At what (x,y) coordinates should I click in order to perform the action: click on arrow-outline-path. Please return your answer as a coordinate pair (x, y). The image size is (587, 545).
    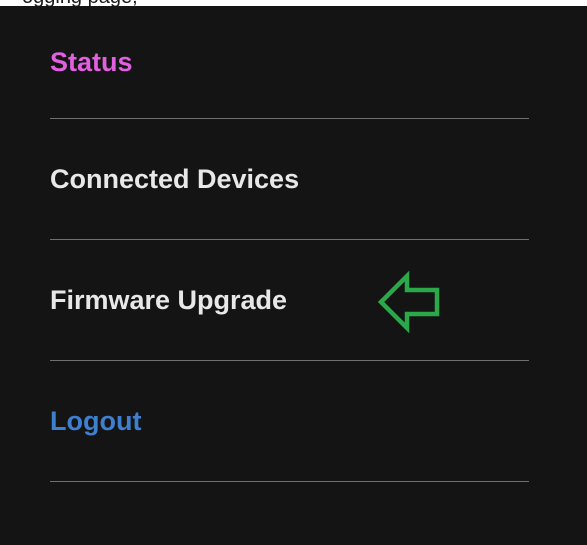
    Looking at the image, I should click on (408, 302).